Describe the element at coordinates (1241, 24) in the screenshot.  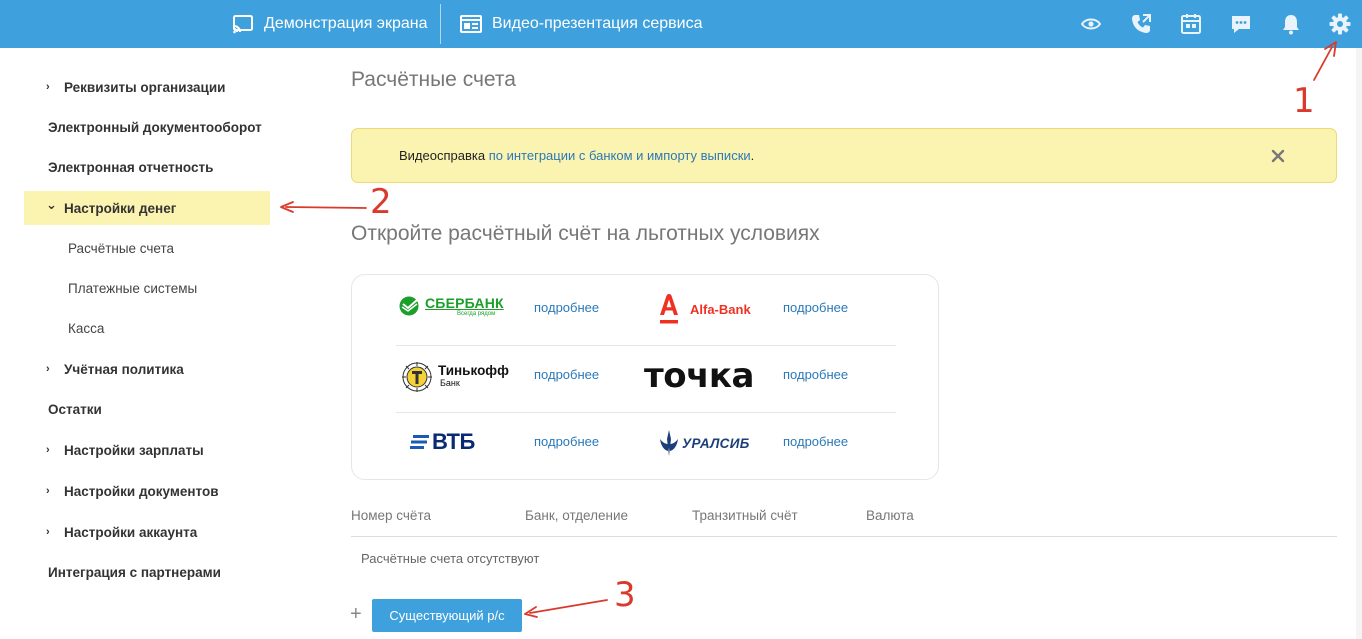
I see `chat-icon` at that location.